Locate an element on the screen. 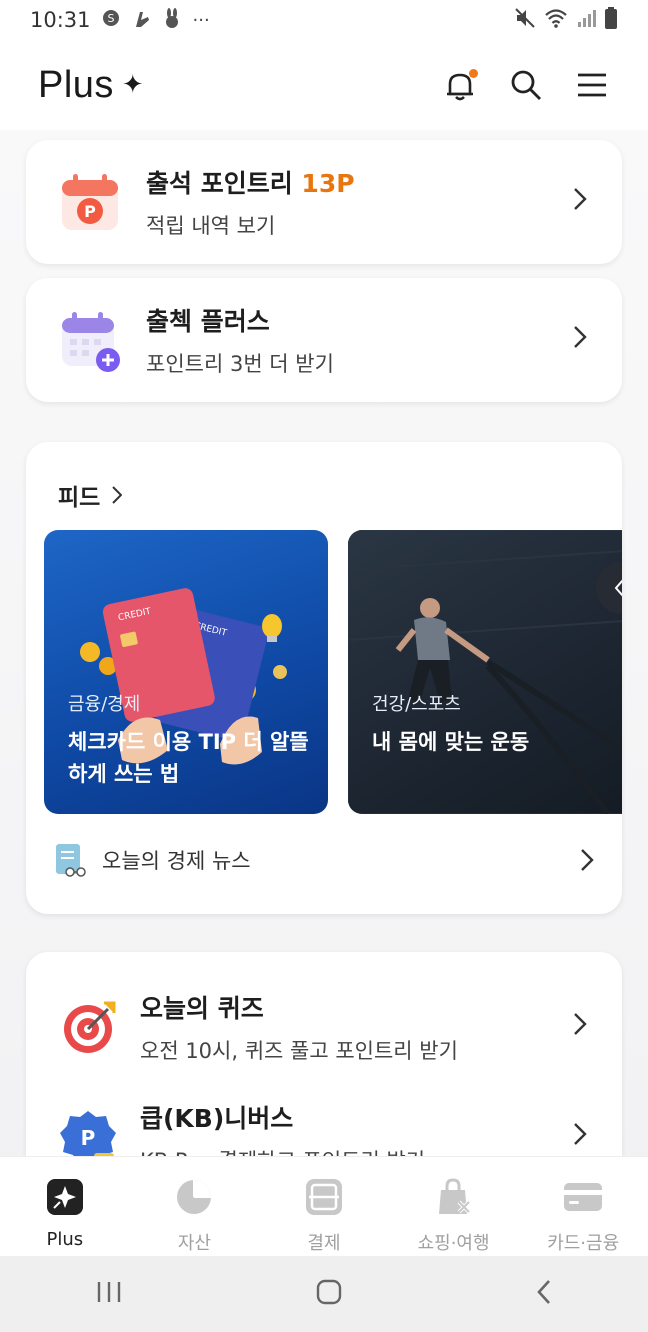  nav-label: 쇼핑·여행 is located at coordinates (453, 1243).